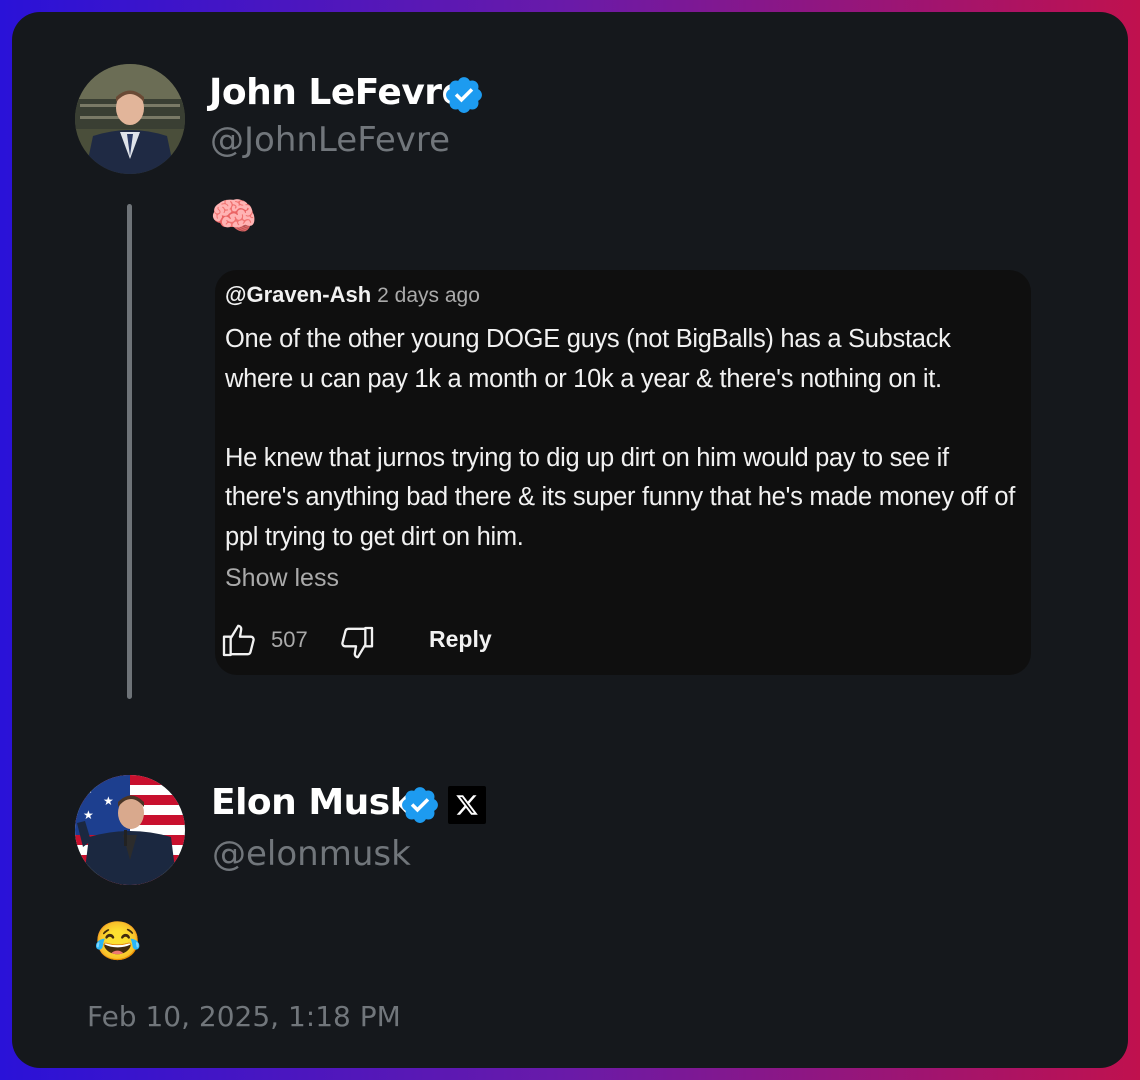  I want to click on author-name: John LeFevre, so click(337, 92).